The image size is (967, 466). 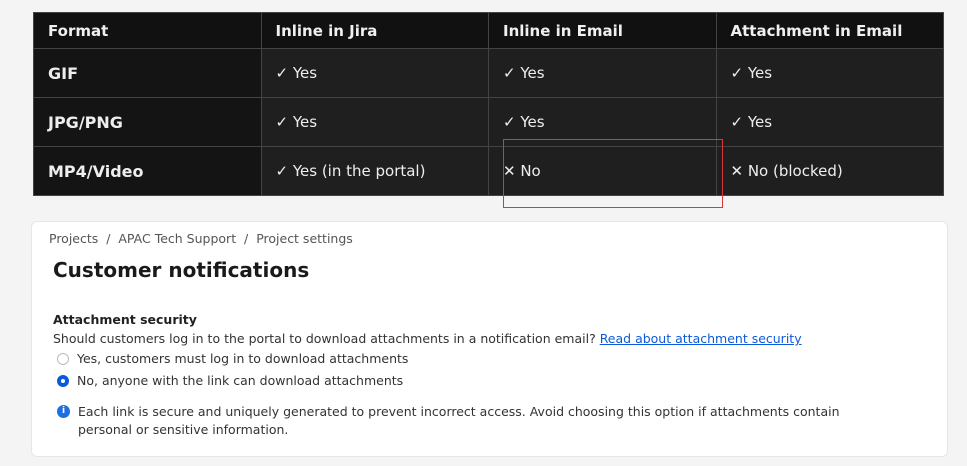 What do you see at coordinates (374, 30) in the screenshot?
I see `header-inline-jira: Inline in Jira` at bounding box center [374, 30].